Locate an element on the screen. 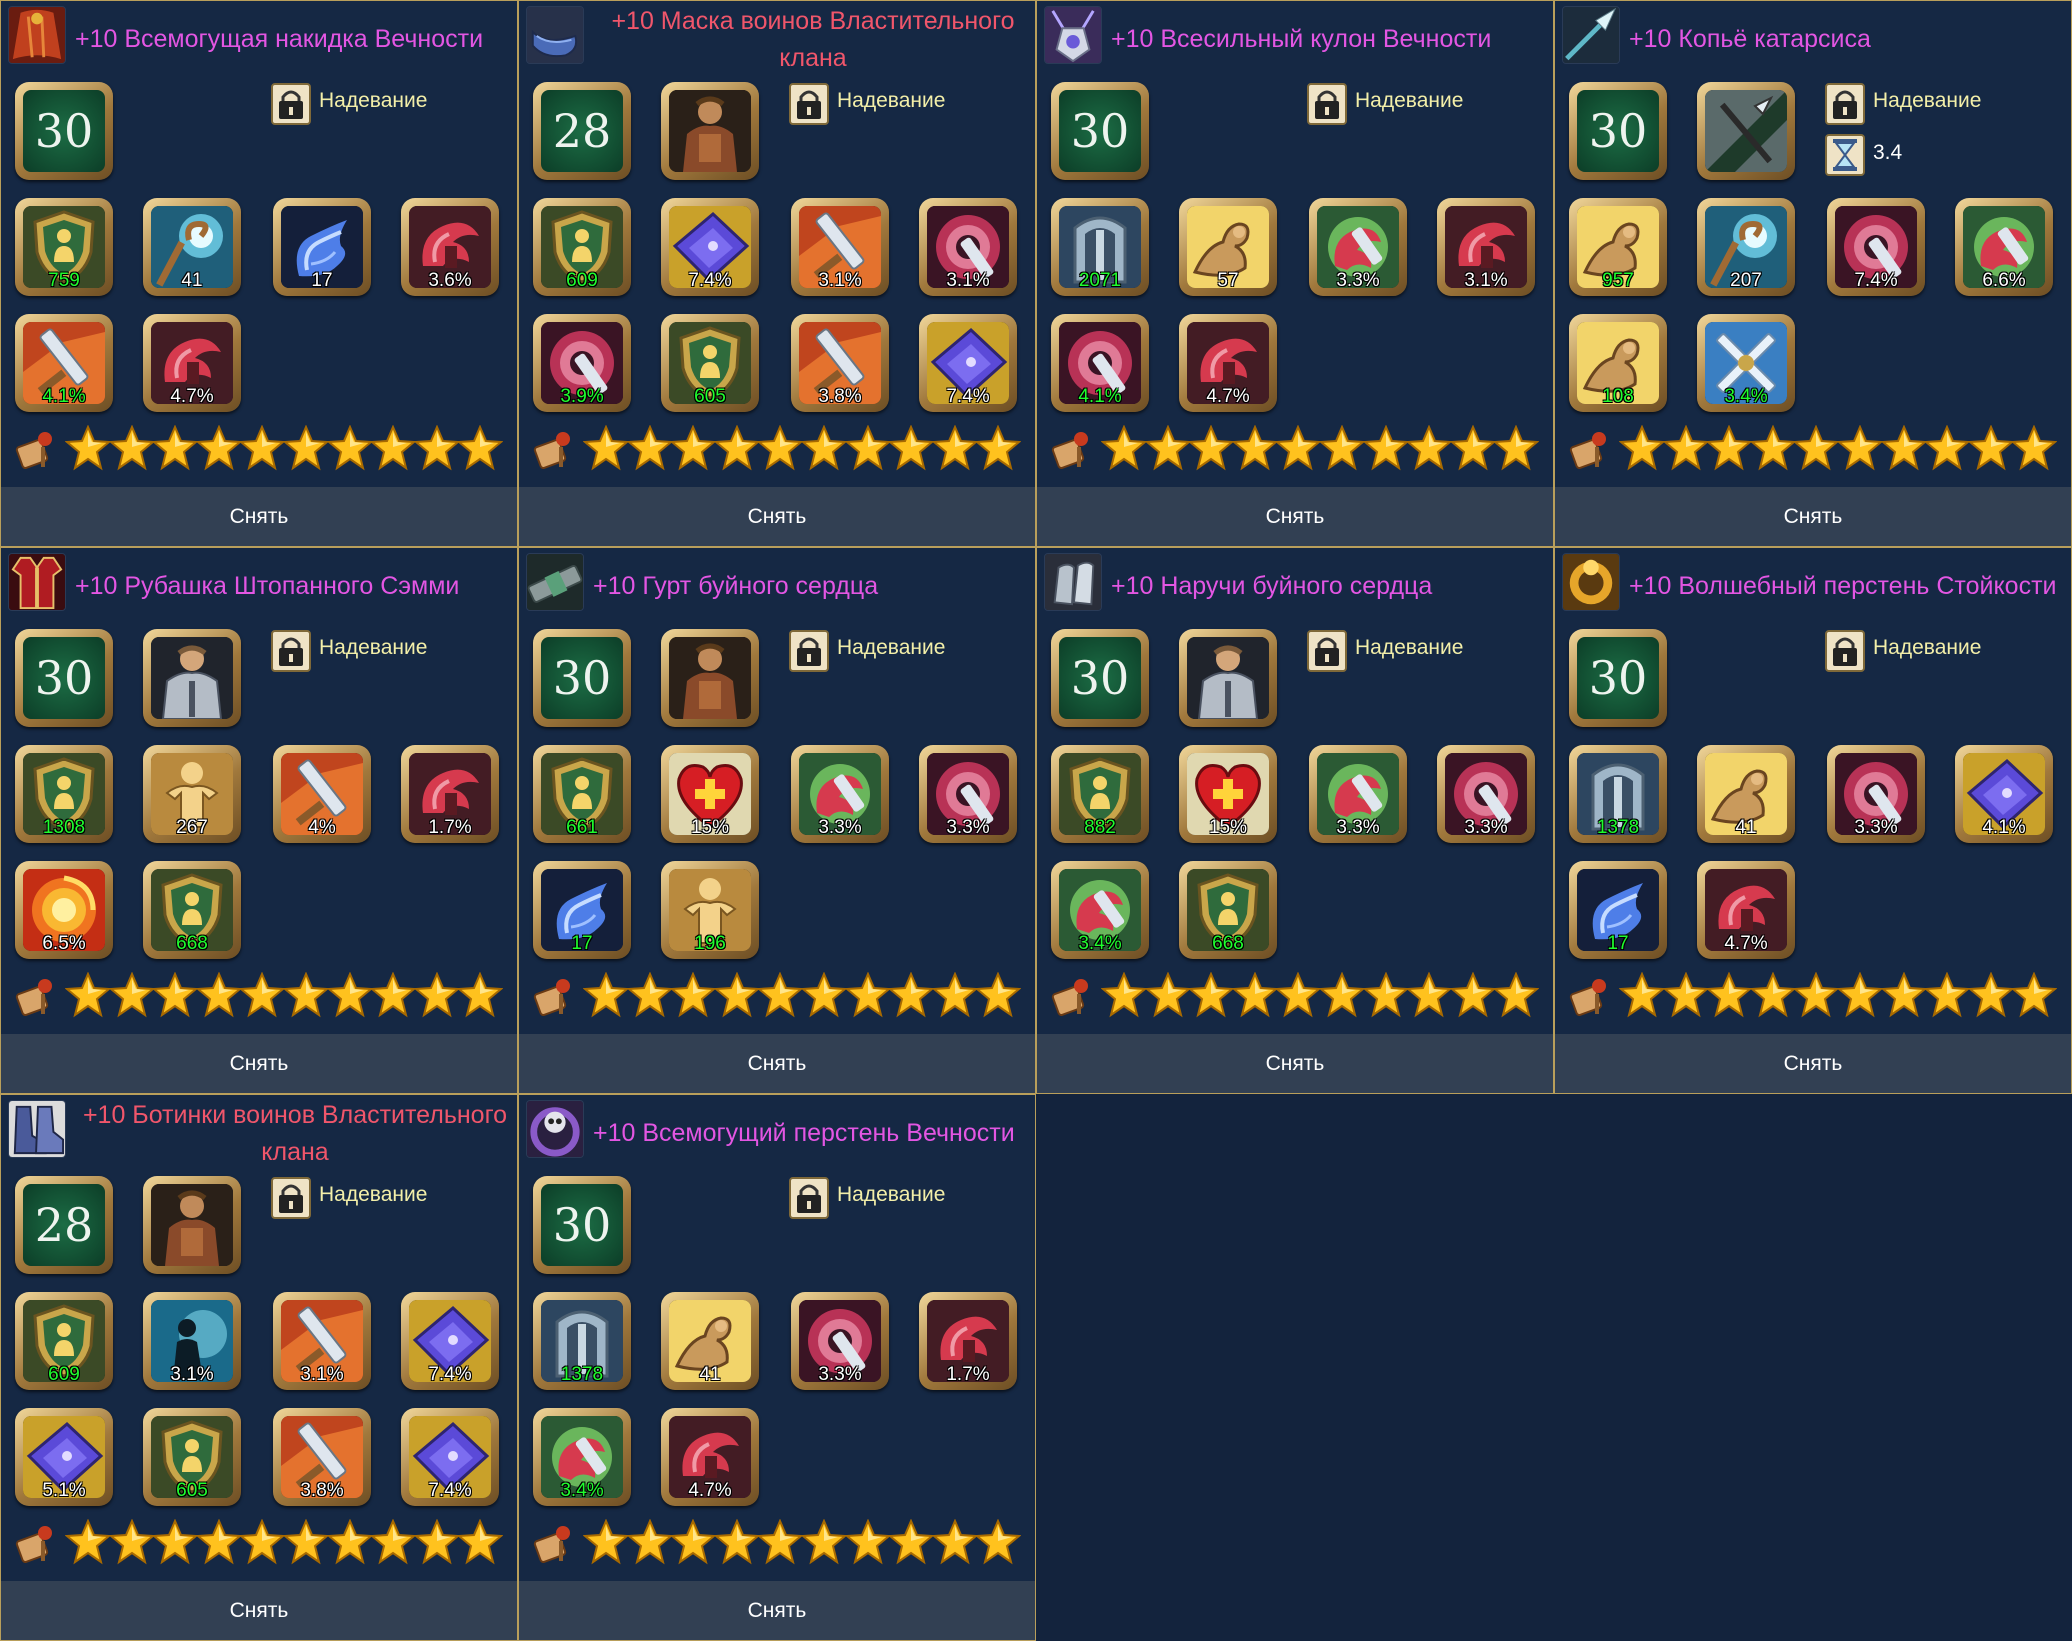  stat-slot: 57 is located at coordinates (1228, 247).